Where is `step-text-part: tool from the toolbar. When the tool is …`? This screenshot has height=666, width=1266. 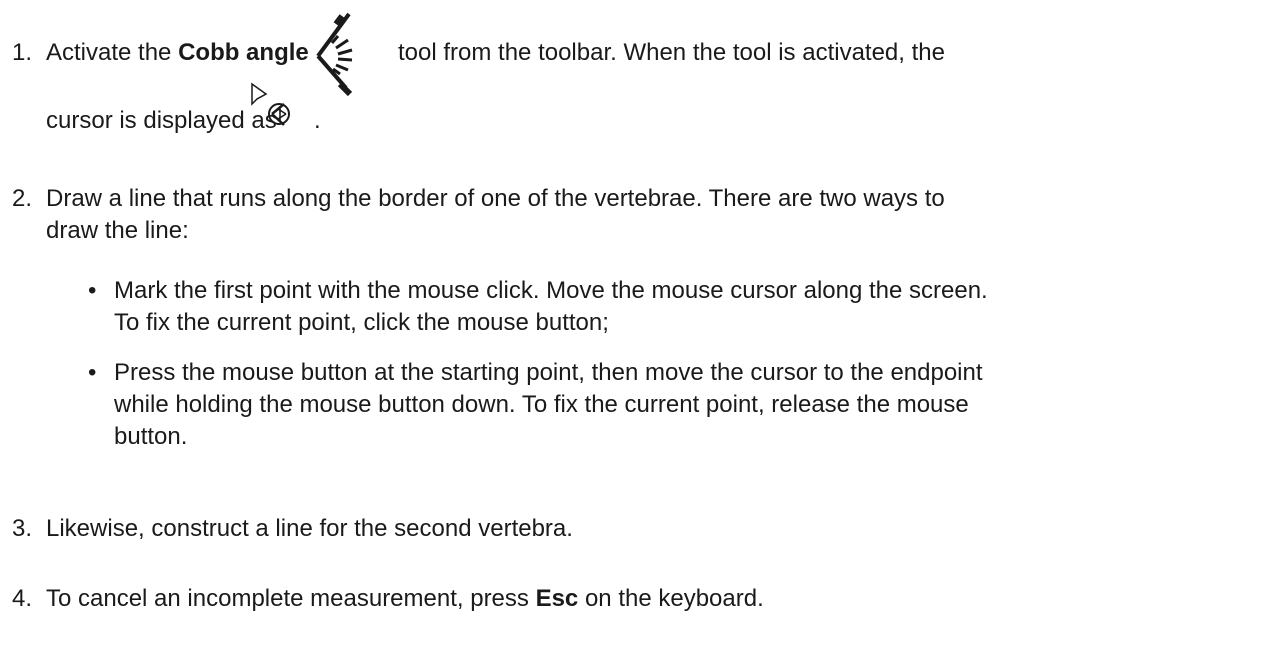 step-text-part: tool from the toolbar. When the tool is … is located at coordinates (671, 52).